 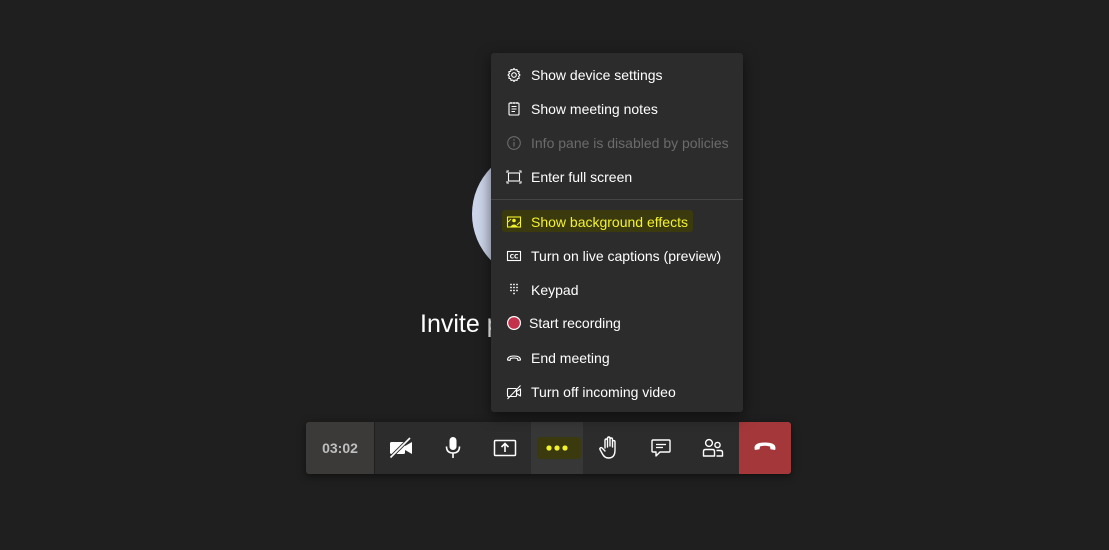 I want to click on camera-off-icon, so click(x=401, y=448).